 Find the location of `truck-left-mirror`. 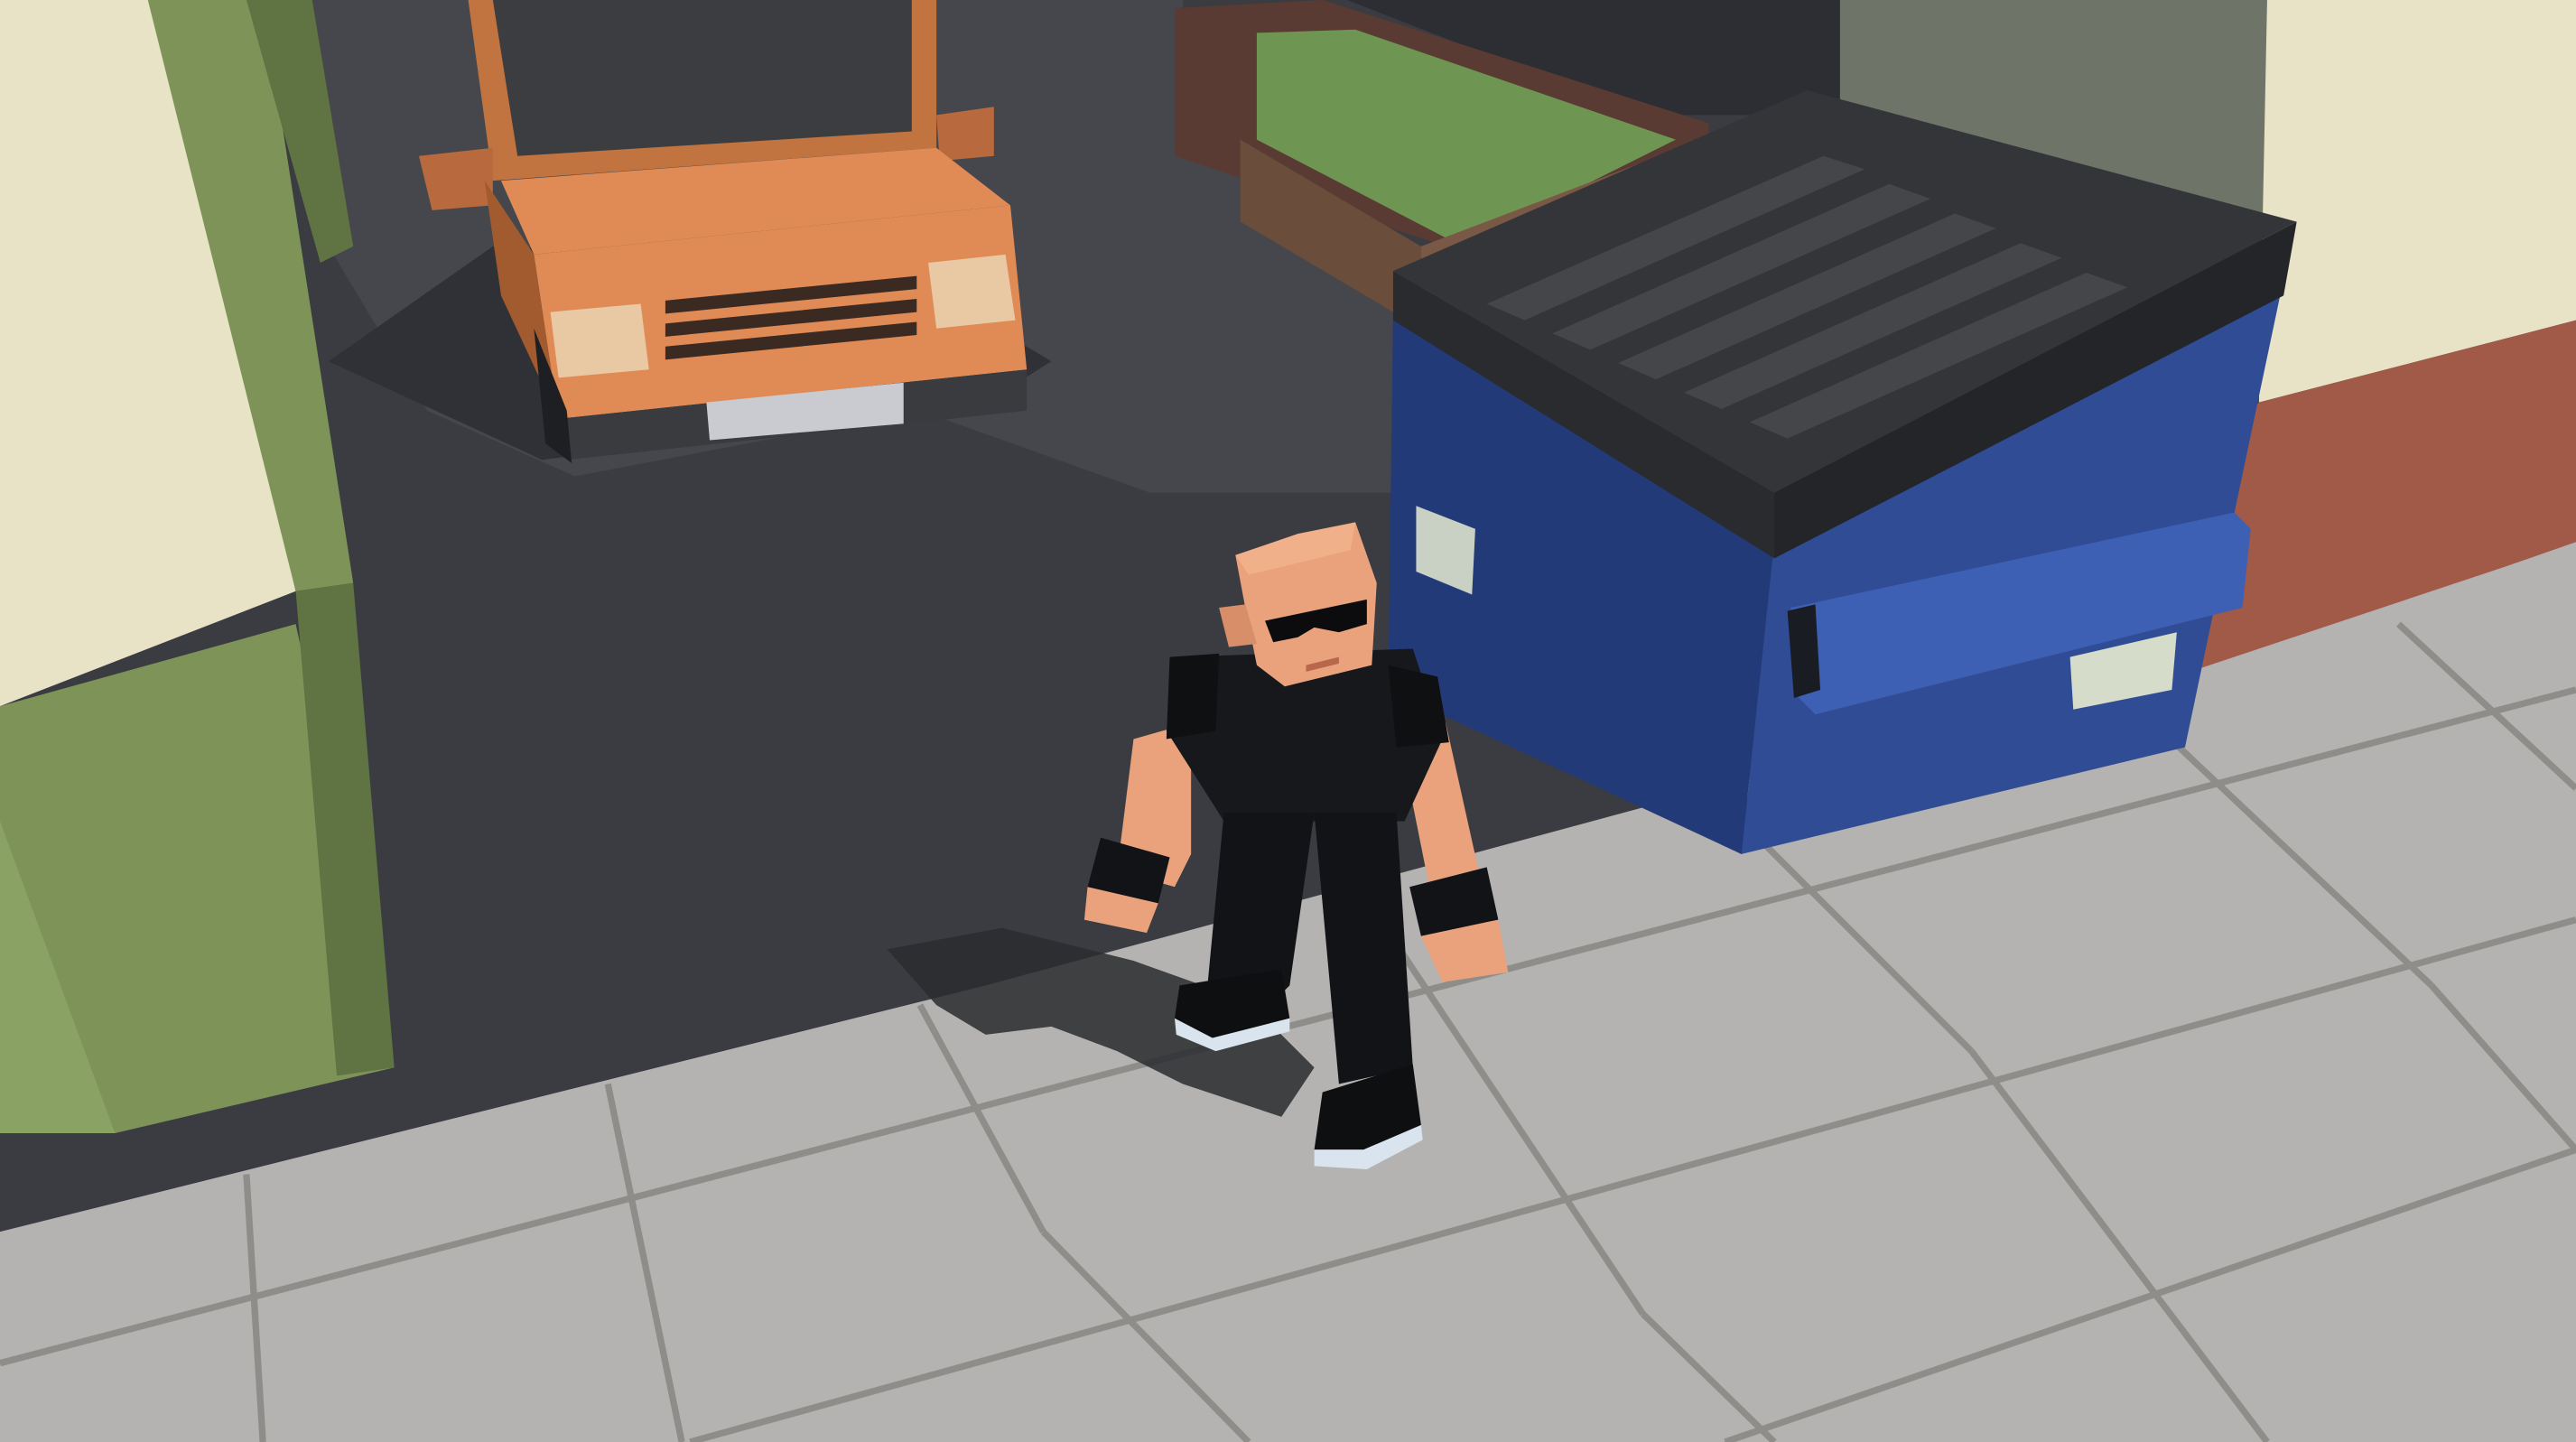

truck-left-mirror is located at coordinates (455, 178).